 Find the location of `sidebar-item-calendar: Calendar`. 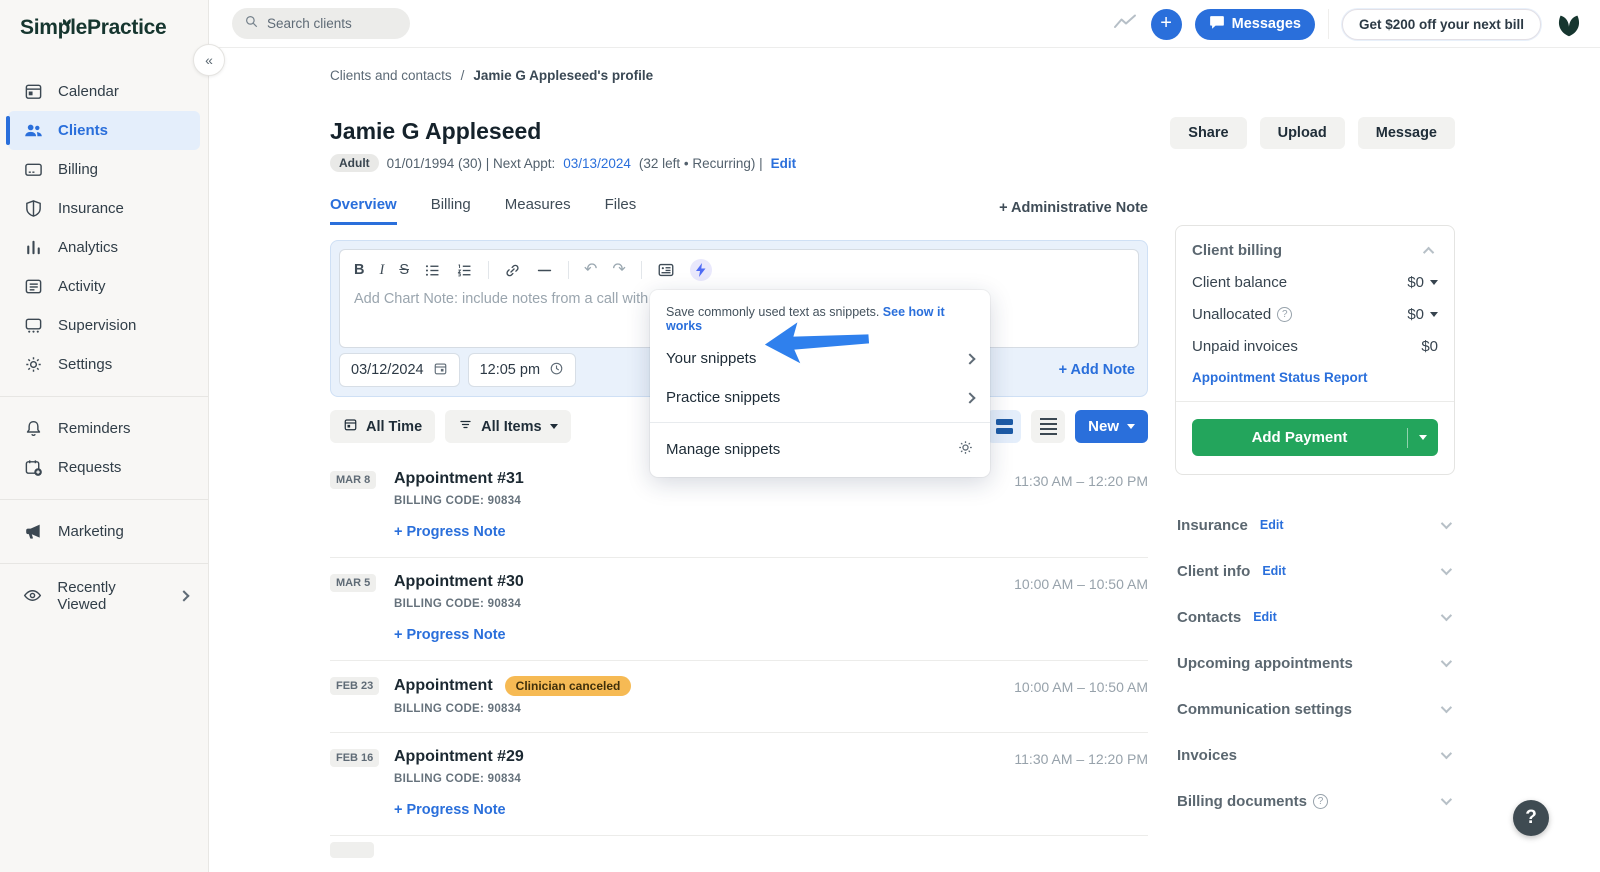

sidebar-item-calendar: Calendar is located at coordinates (104, 91).